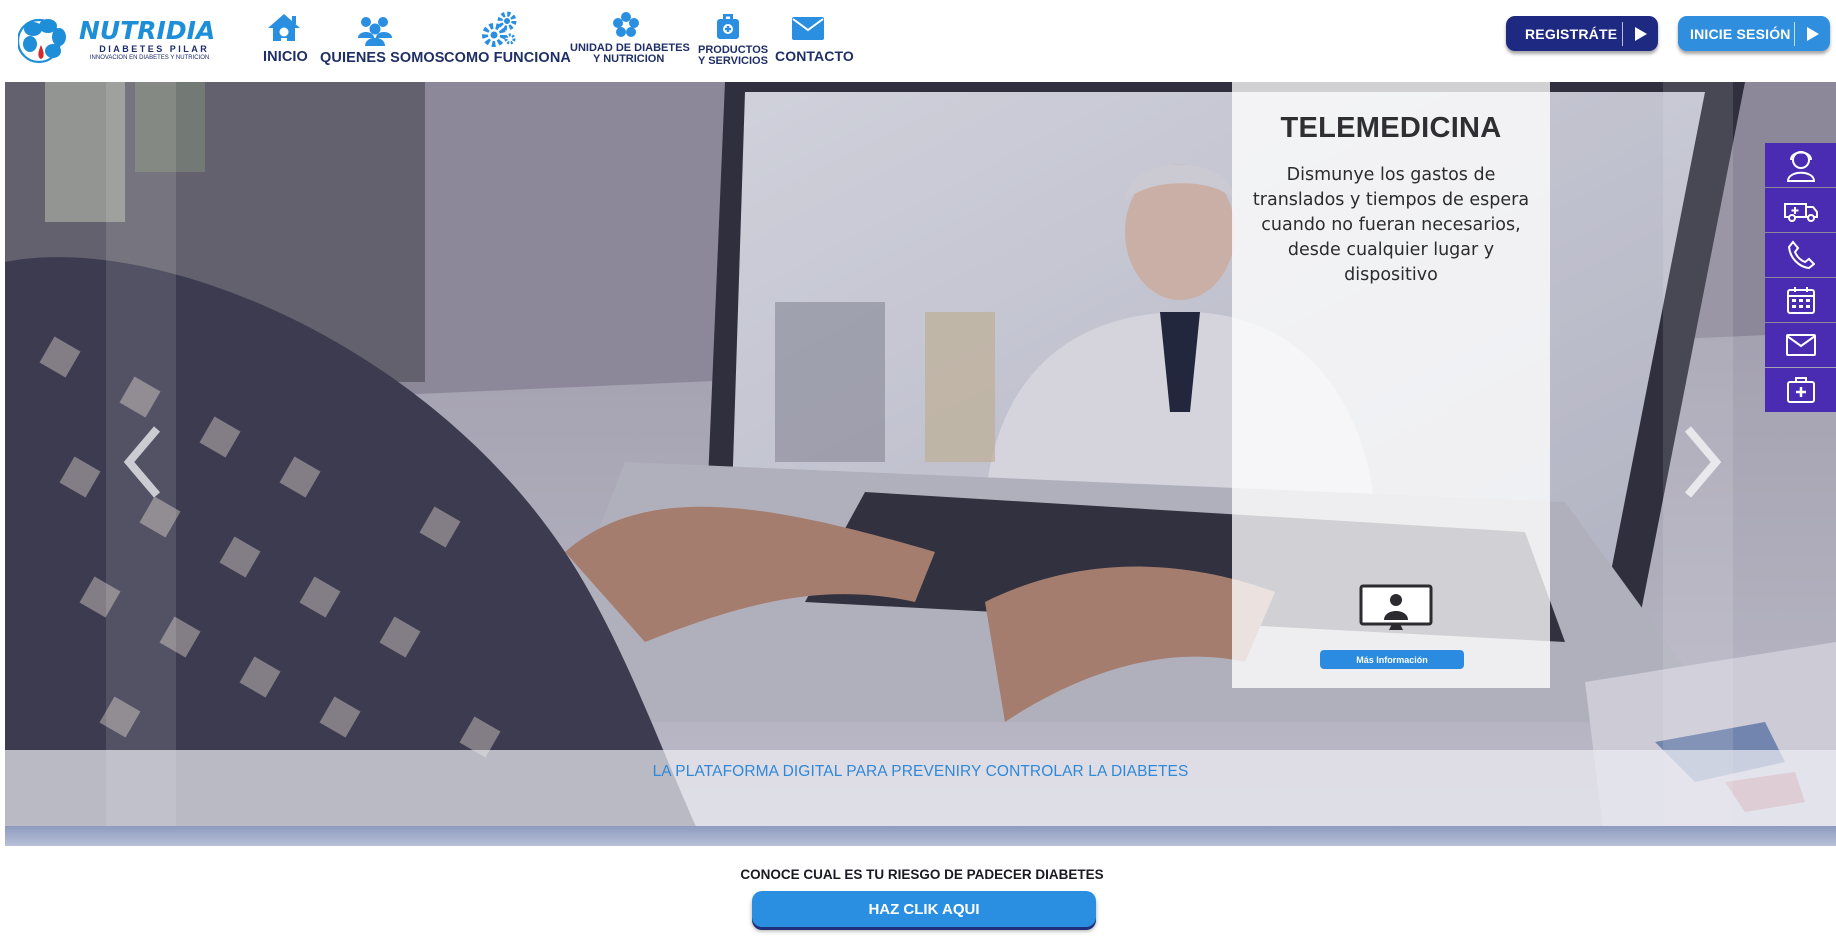 This screenshot has width=1836, height=946. Describe the element at coordinates (285, 57) in the screenshot. I see `nav-label-inicio: INICIO` at that location.